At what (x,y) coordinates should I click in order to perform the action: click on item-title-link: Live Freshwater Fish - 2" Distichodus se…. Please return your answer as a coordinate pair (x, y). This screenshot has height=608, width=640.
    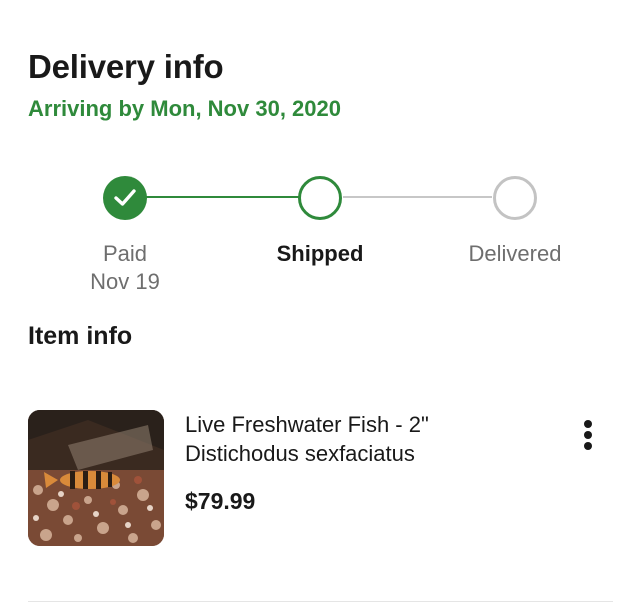
    Looking at the image, I should click on (365, 439).